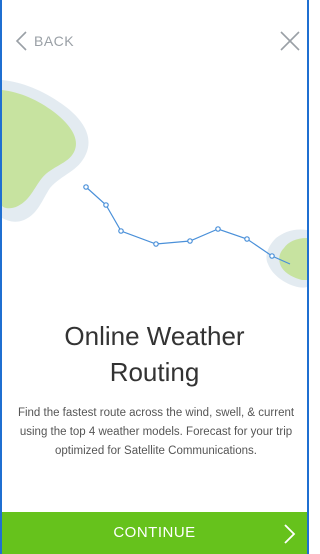 The height and width of the screenshot is (554, 320). I want to click on feature-title: Online Weather Routing, so click(154, 354).